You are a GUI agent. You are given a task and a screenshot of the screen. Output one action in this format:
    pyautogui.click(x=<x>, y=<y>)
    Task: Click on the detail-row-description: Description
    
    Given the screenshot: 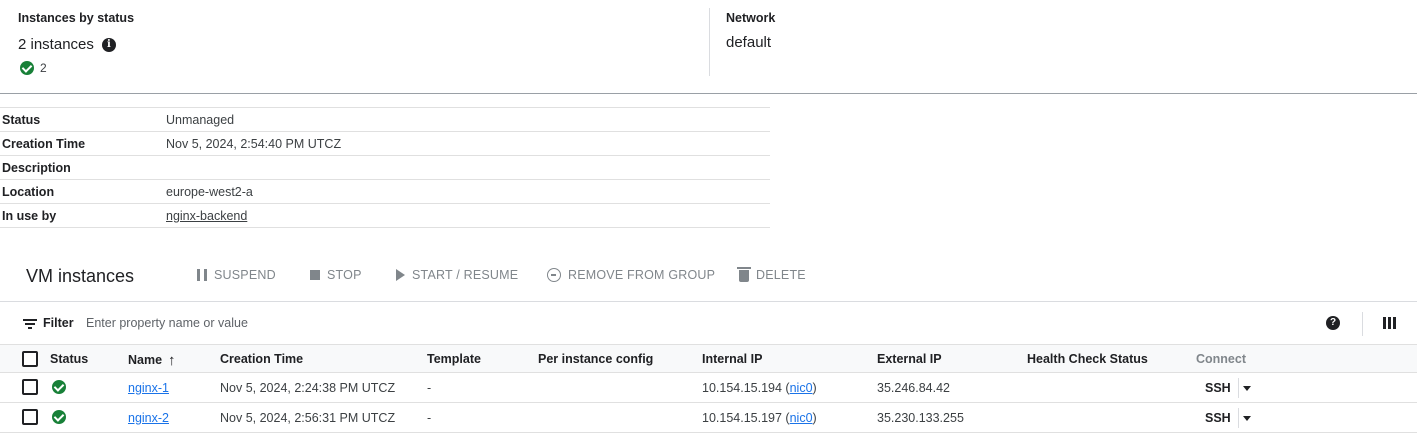 What is the action you would take?
    pyautogui.click(x=385, y=168)
    